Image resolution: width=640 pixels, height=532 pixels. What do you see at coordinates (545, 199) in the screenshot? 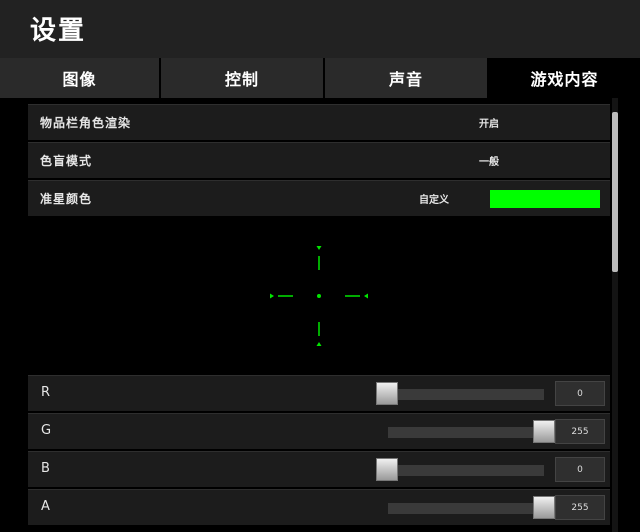
I see `color-swatch` at bounding box center [545, 199].